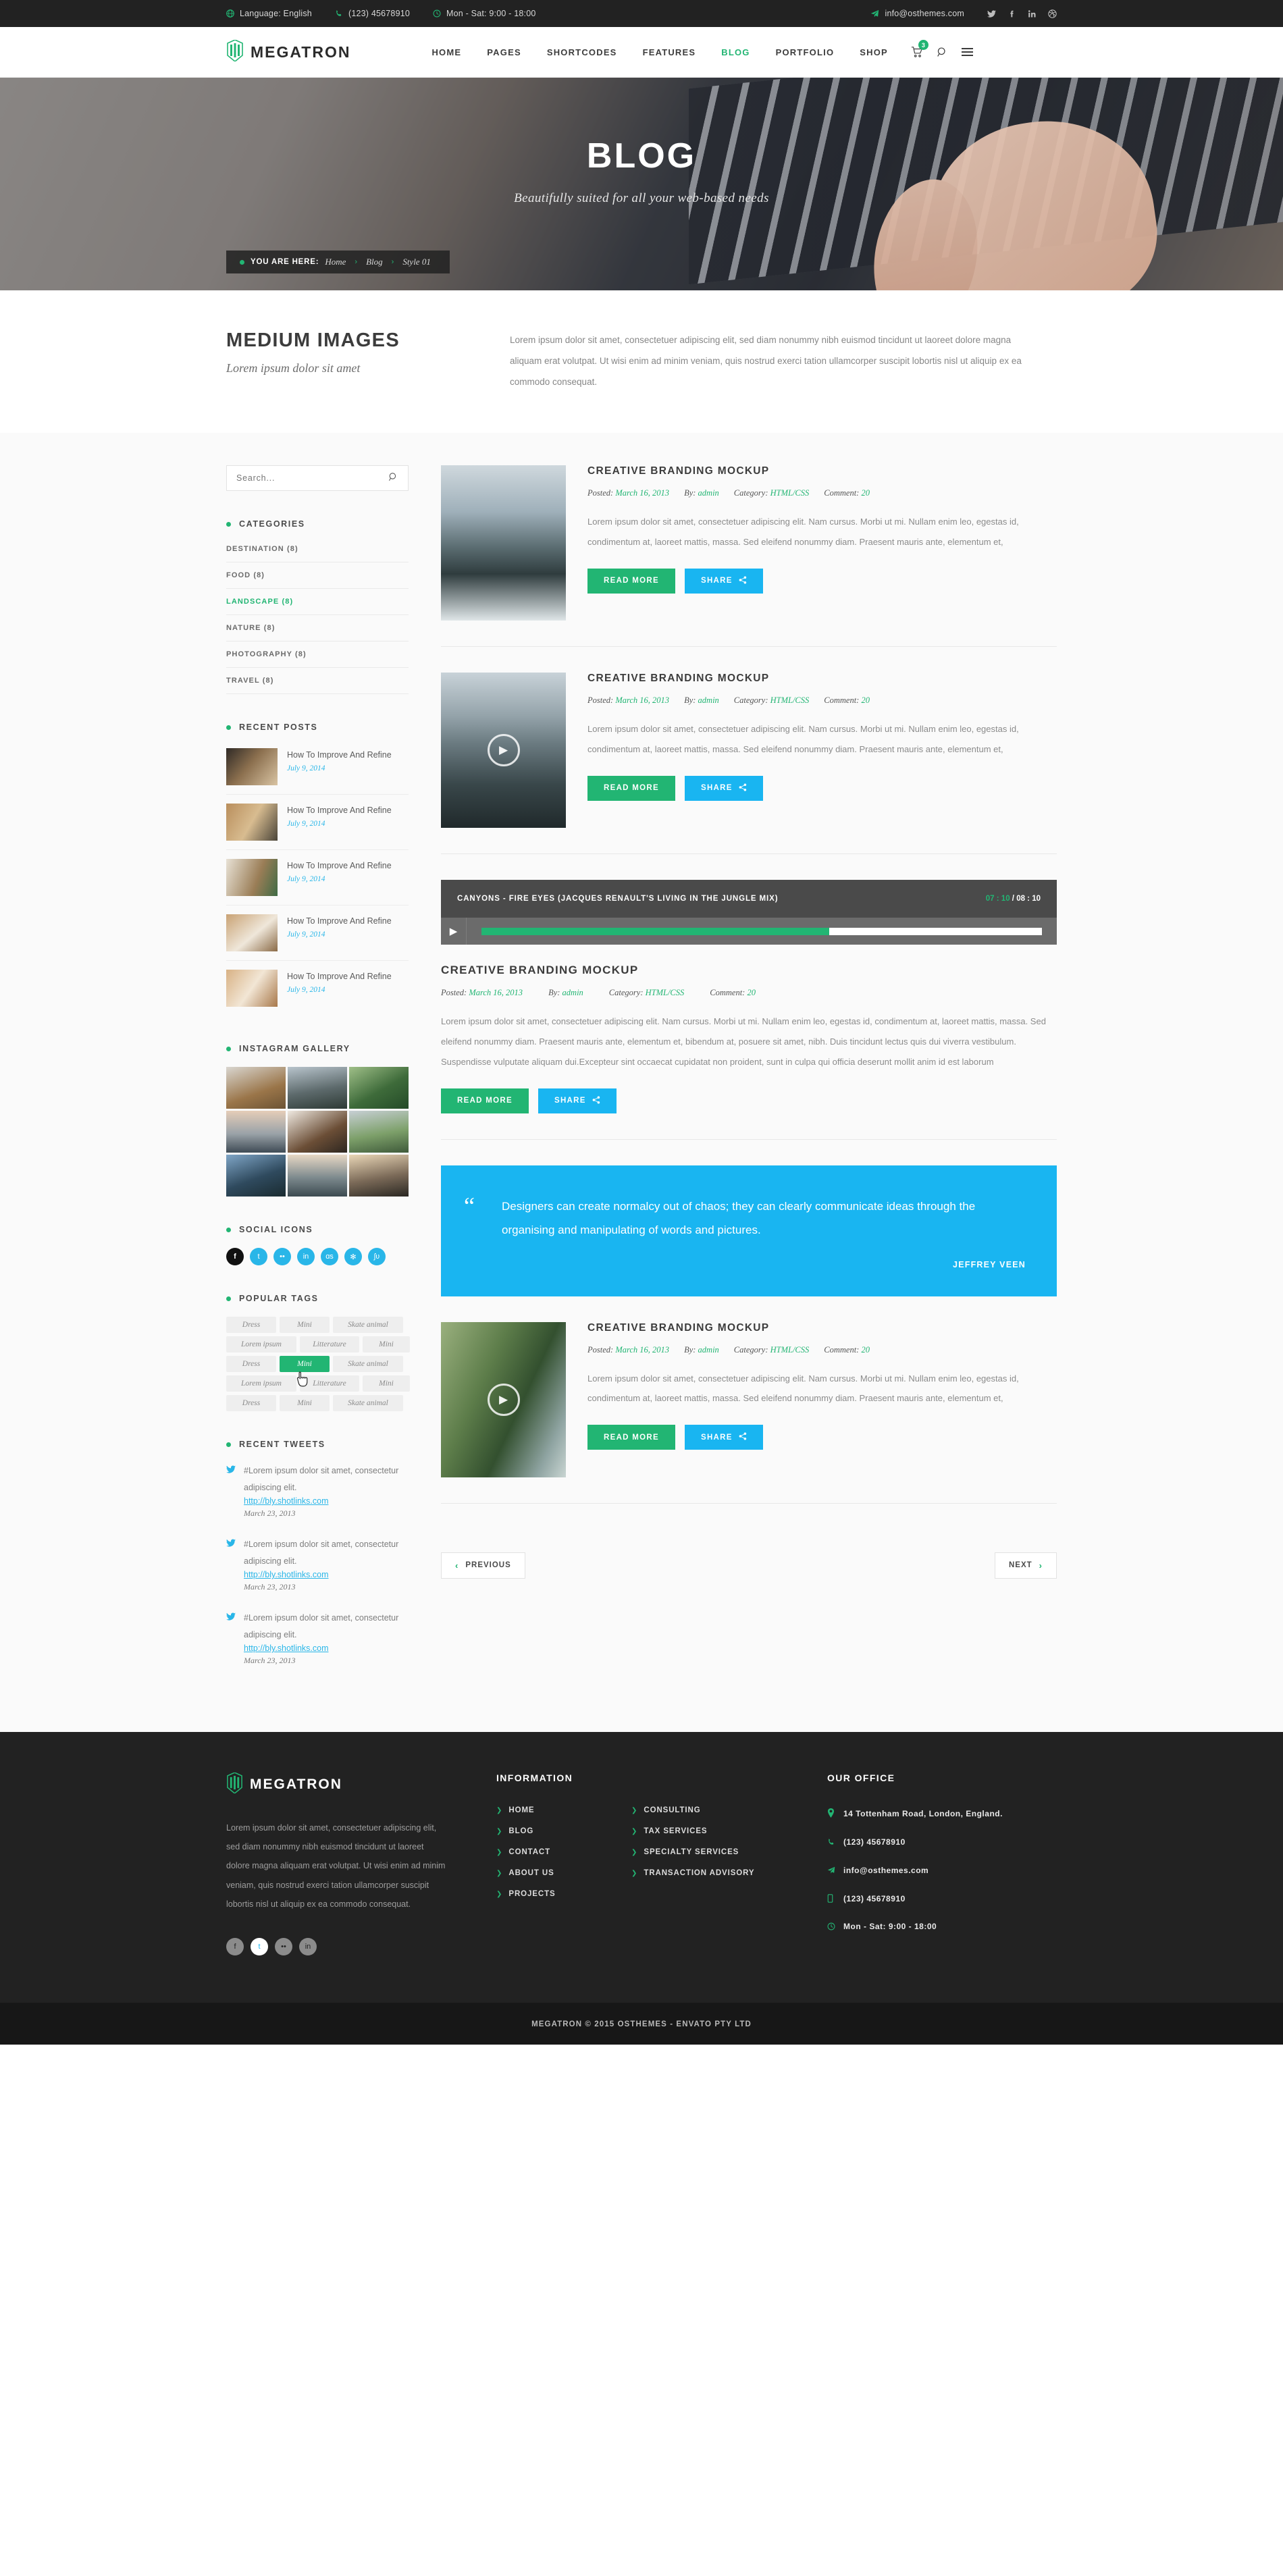  Describe the element at coordinates (288, 51) in the screenshot. I see `header-logo: MEGATRON` at that location.